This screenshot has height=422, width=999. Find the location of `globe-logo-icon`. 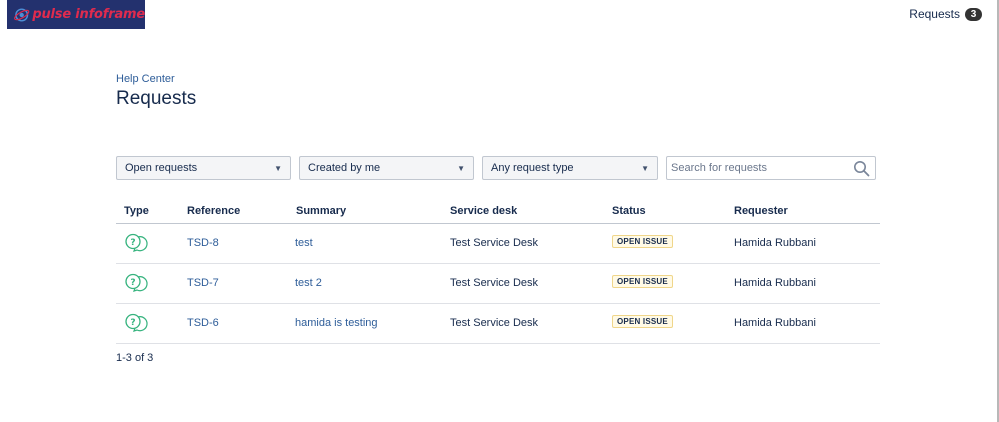

globe-logo-icon is located at coordinates (22, 14).